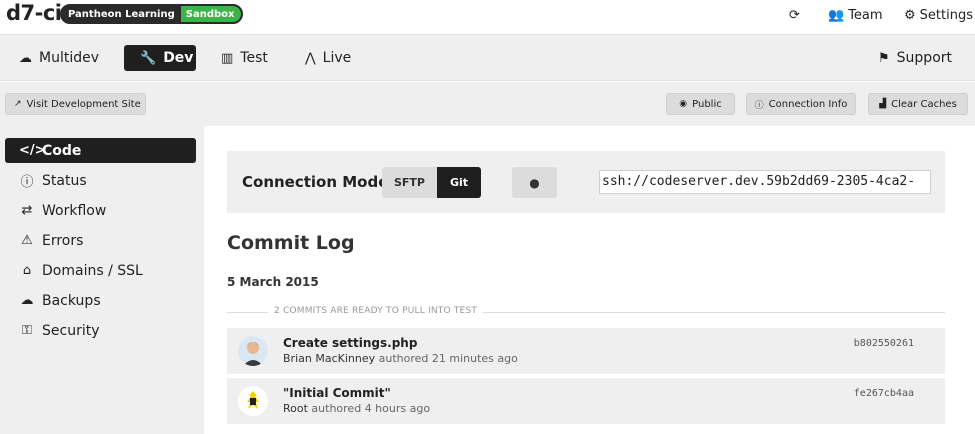 Image resolution: width=975 pixels, height=434 pixels. I want to click on public-label: Public, so click(707, 104).